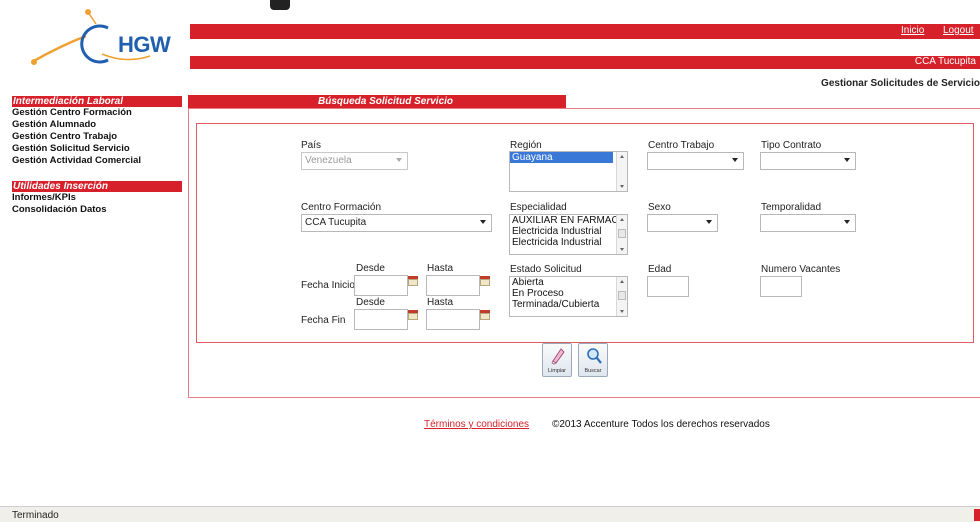 The image size is (980, 522). What do you see at coordinates (538, 207) in the screenshot?
I see `especialidad-label: Especialidad` at bounding box center [538, 207].